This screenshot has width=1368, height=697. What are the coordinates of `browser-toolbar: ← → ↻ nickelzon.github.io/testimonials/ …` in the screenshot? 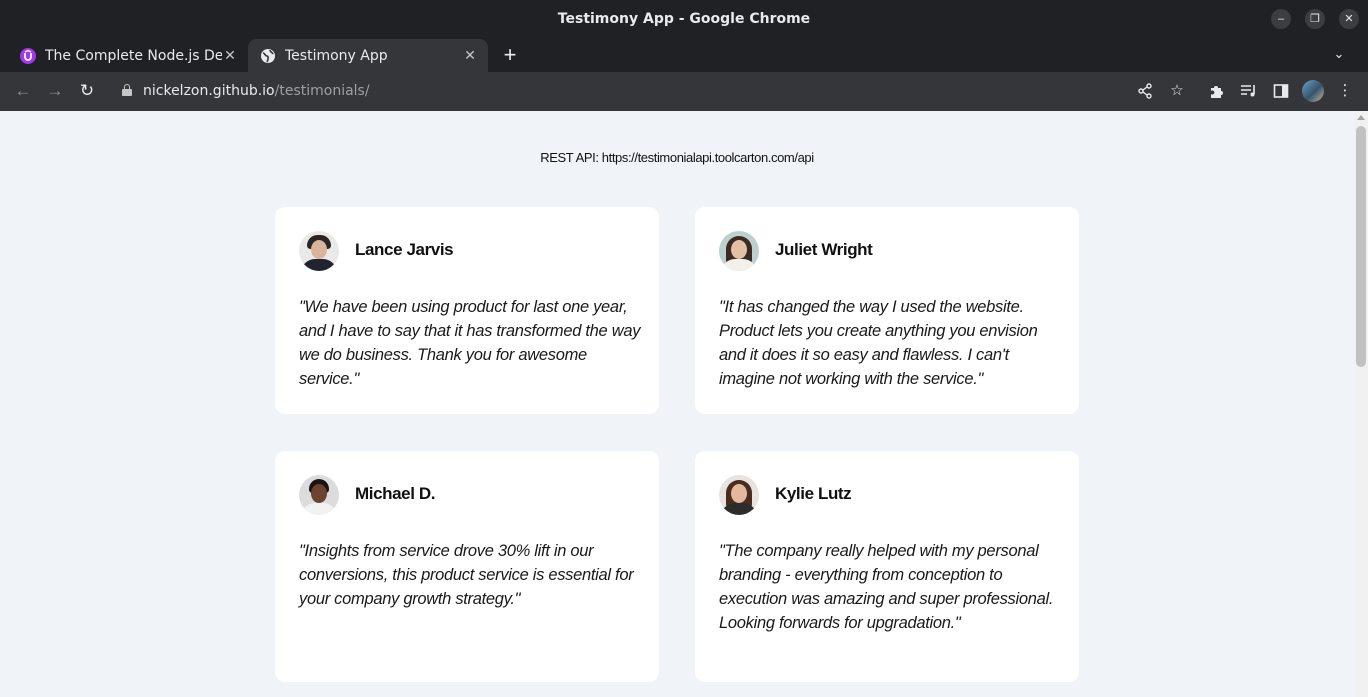 It's located at (684, 91).